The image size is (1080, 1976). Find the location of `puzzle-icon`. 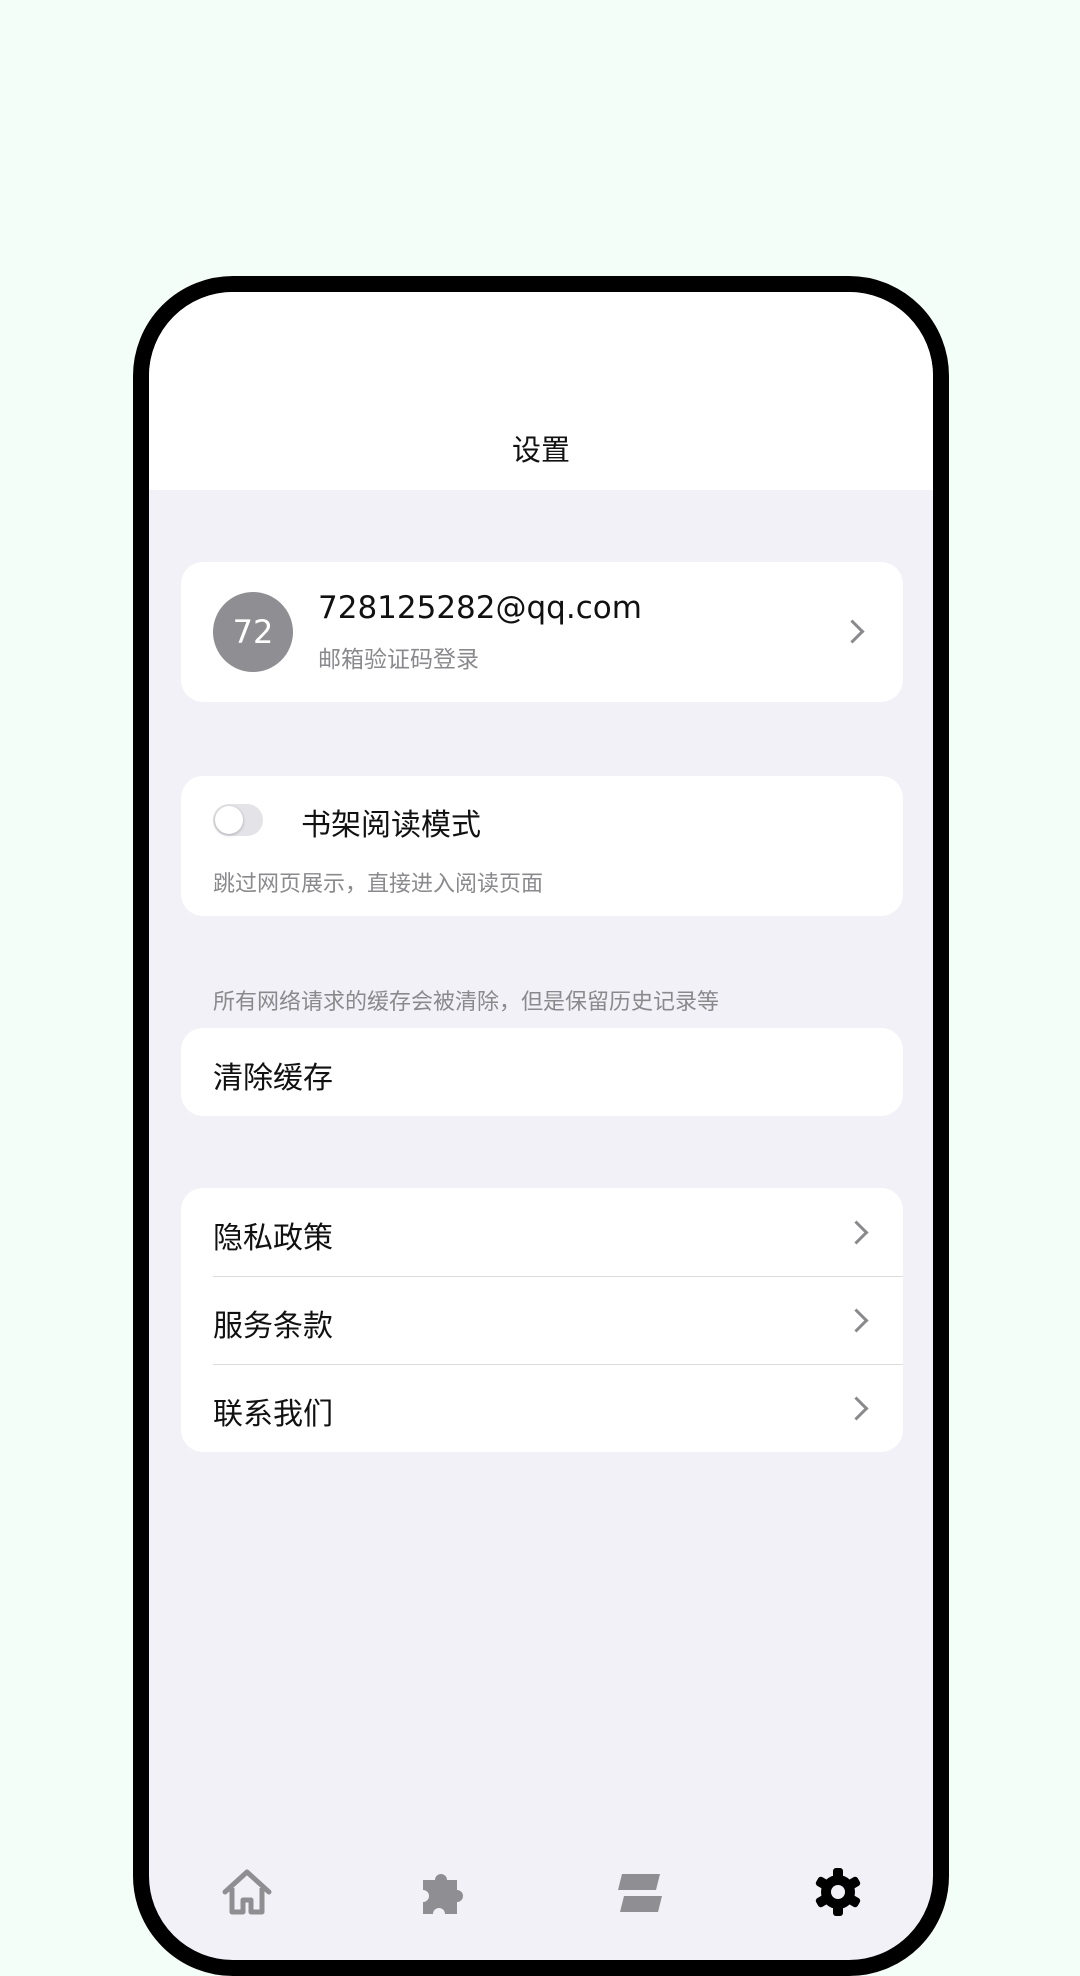

puzzle-icon is located at coordinates (443, 1894).